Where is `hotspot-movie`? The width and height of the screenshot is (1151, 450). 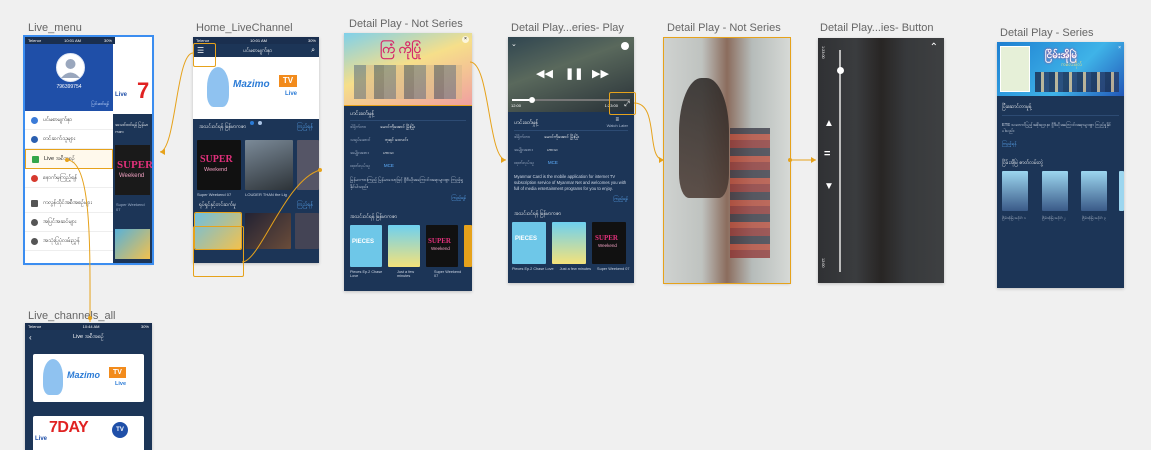
hotspot-movie is located at coordinates (218, 251).